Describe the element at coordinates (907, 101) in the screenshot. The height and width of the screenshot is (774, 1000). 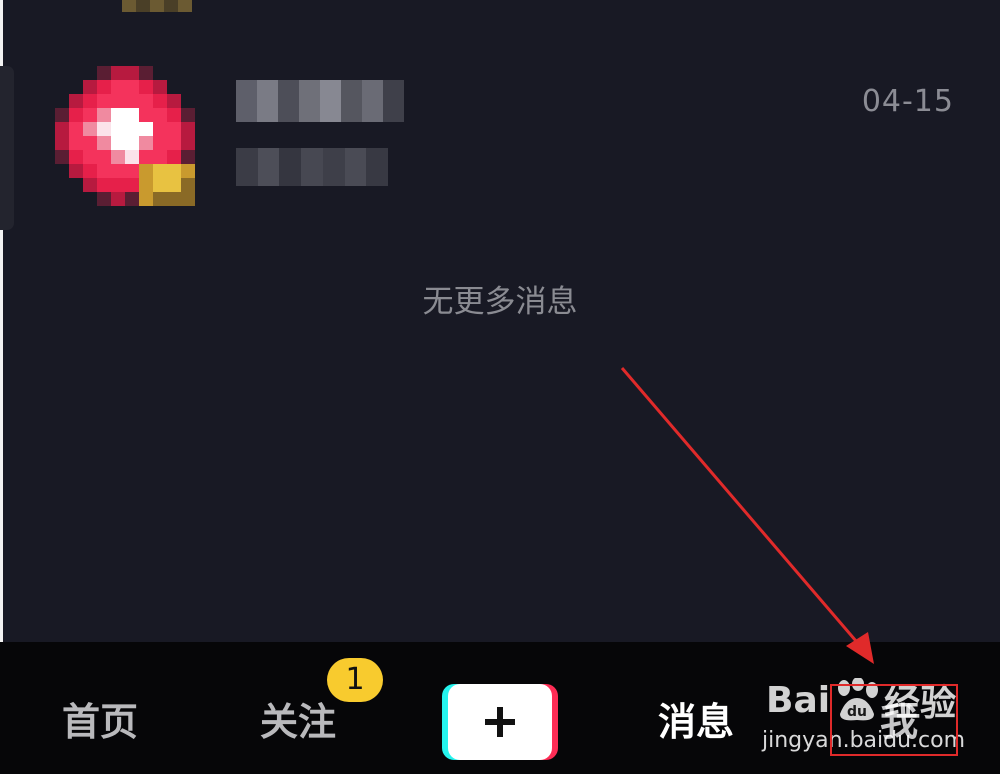
I see `message-time: 04-15` at that location.